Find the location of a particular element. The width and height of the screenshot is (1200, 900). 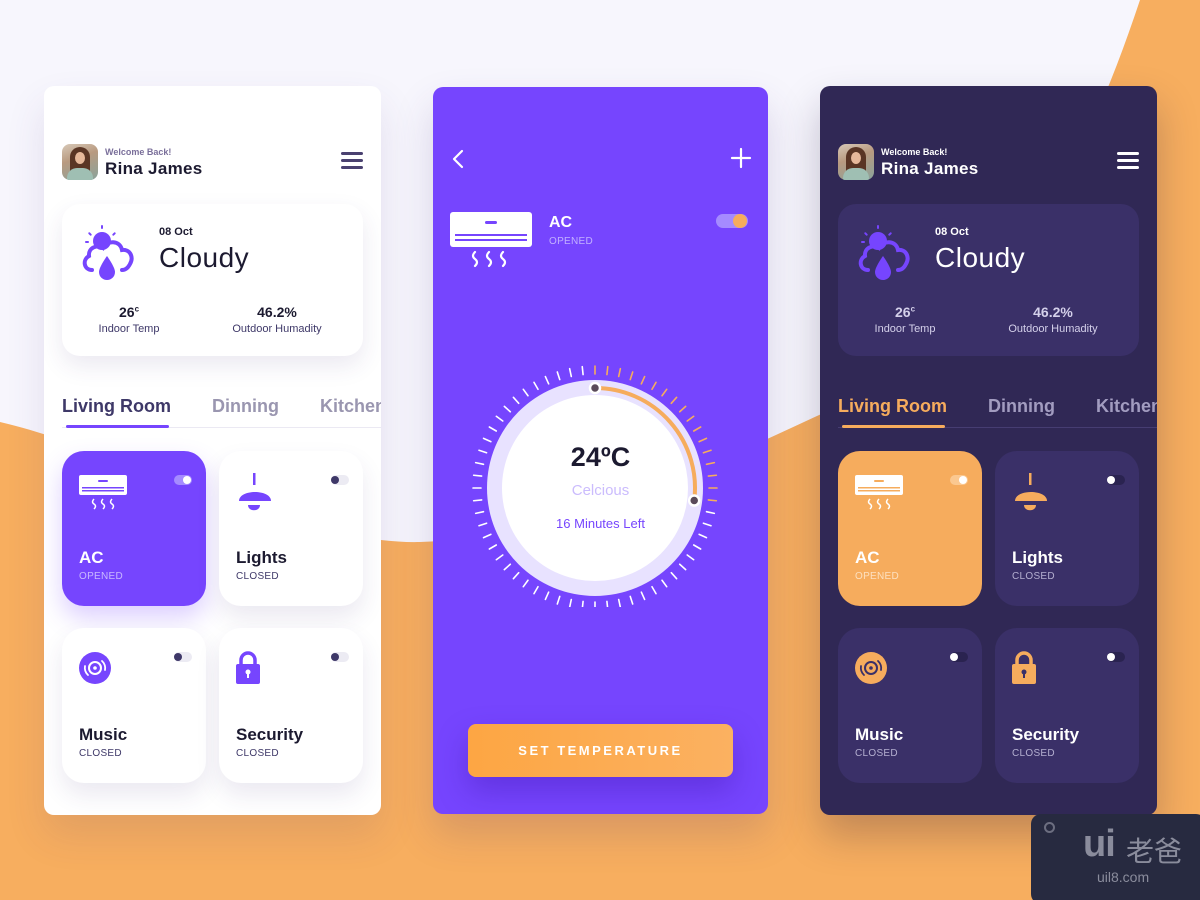

user-name: Rina James is located at coordinates (154, 168).